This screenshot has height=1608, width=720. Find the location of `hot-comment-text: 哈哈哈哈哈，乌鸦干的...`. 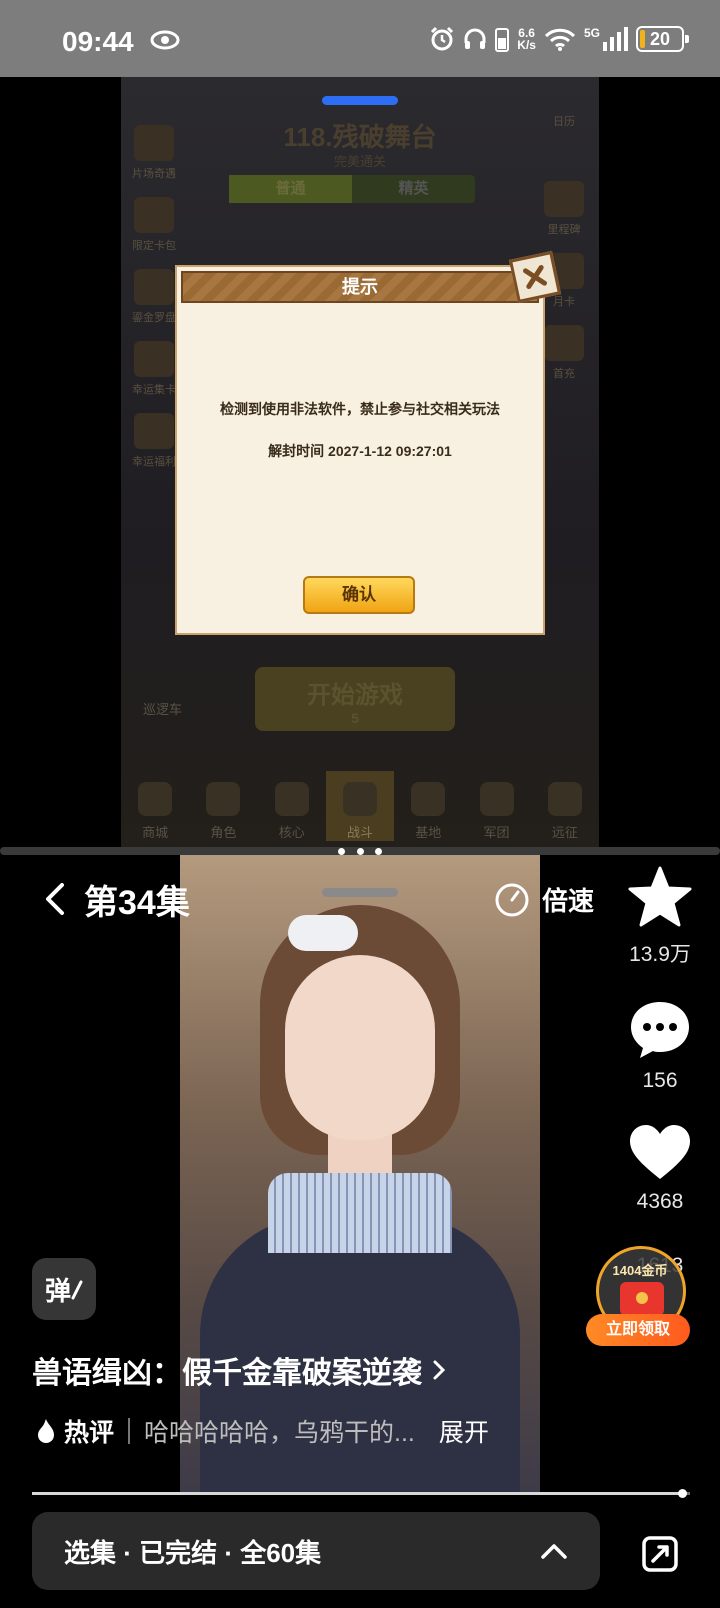

hot-comment-text: 哈哈哈哈哈，乌鸦干的... is located at coordinates (279, 1433).